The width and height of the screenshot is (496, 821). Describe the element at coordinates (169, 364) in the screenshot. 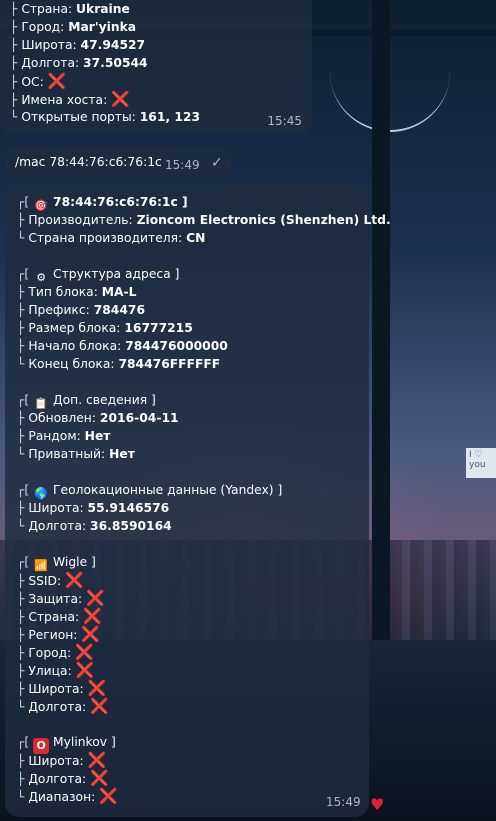

I see `info-value: 784476FFFFFF` at that location.